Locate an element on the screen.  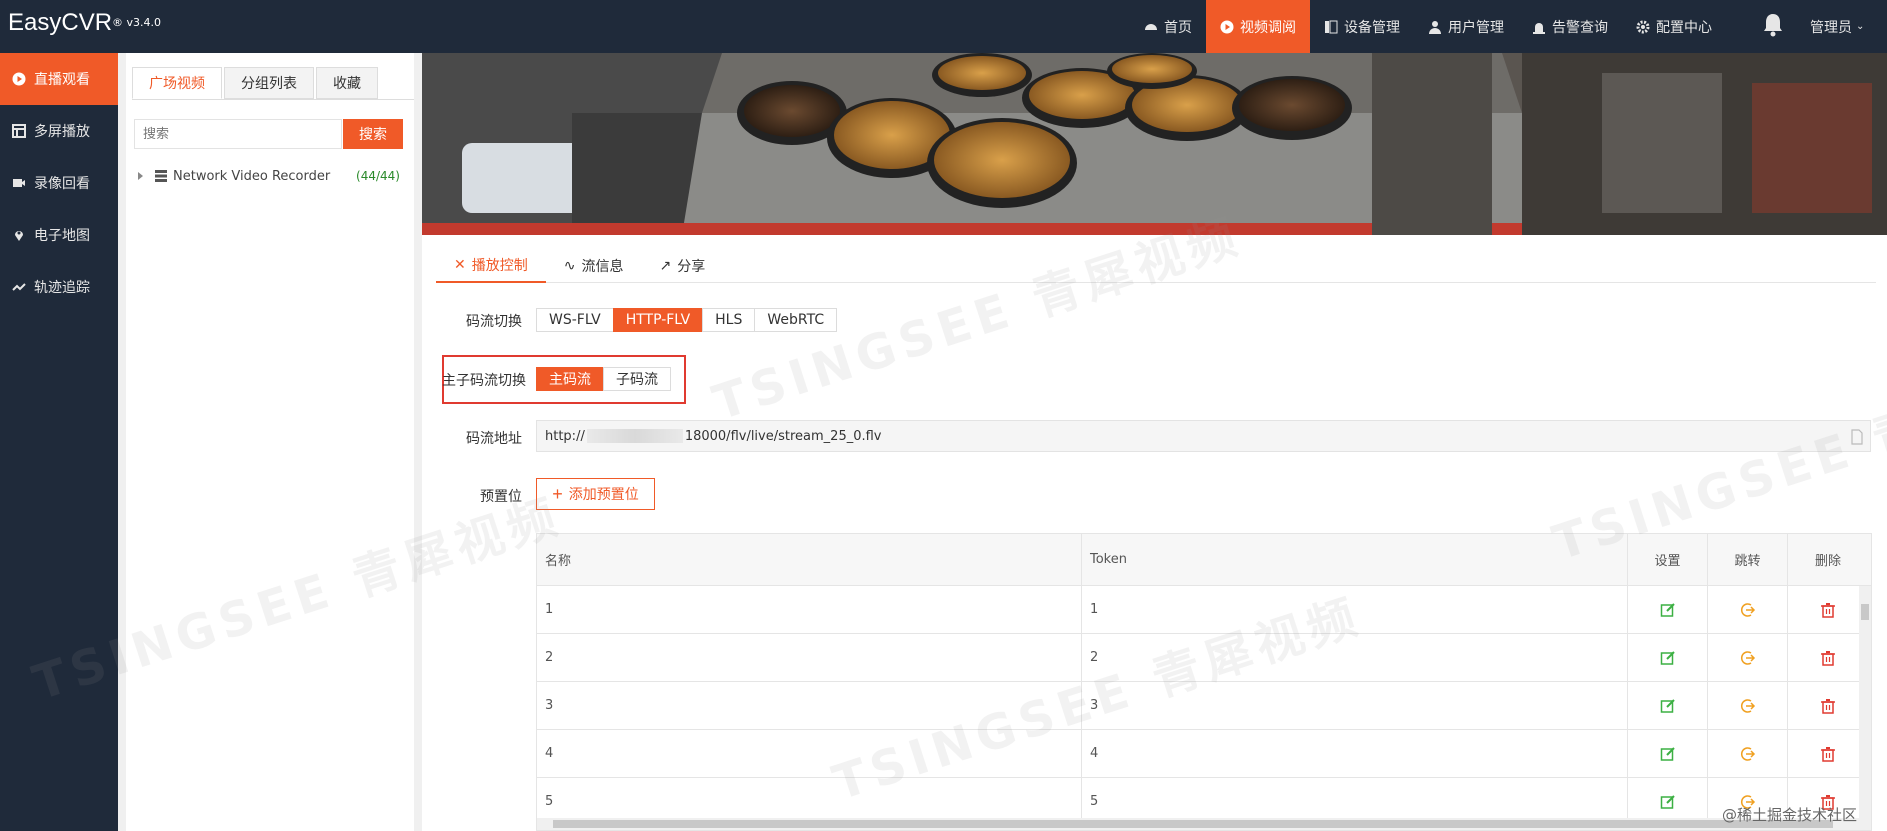
gear-icon is located at coordinates (1643, 27).